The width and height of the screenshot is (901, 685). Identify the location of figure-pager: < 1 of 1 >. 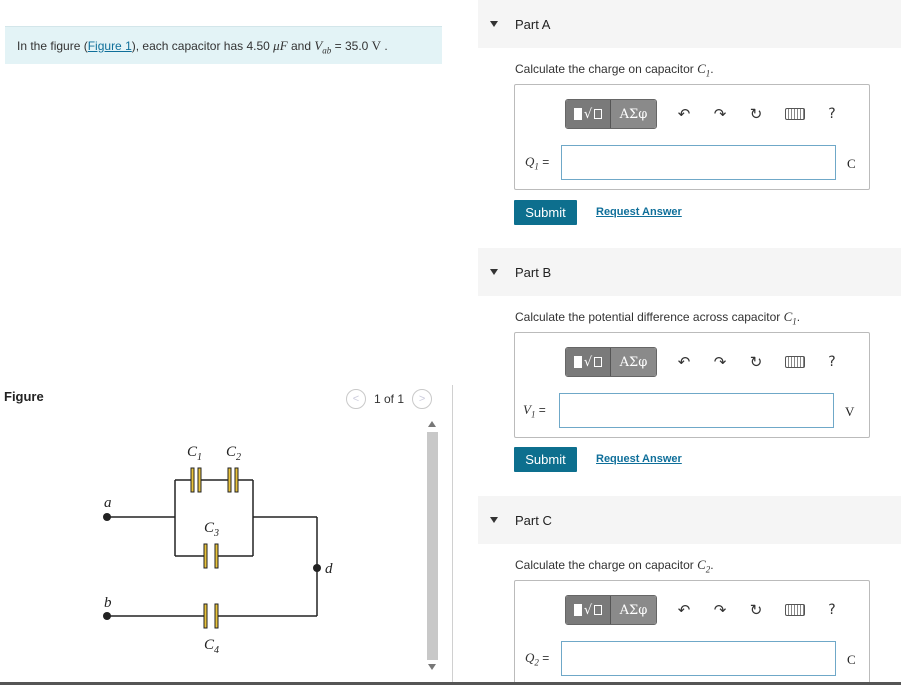
(389, 399).